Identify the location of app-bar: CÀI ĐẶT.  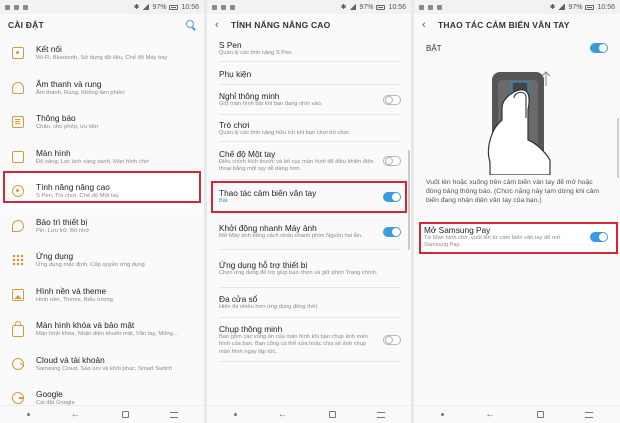
(102, 25).